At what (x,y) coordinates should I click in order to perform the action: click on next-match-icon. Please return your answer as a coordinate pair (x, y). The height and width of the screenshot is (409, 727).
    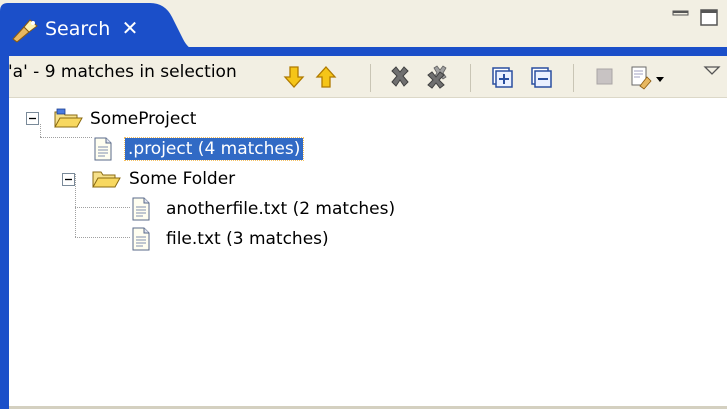
    Looking at the image, I should click on (294, 77).